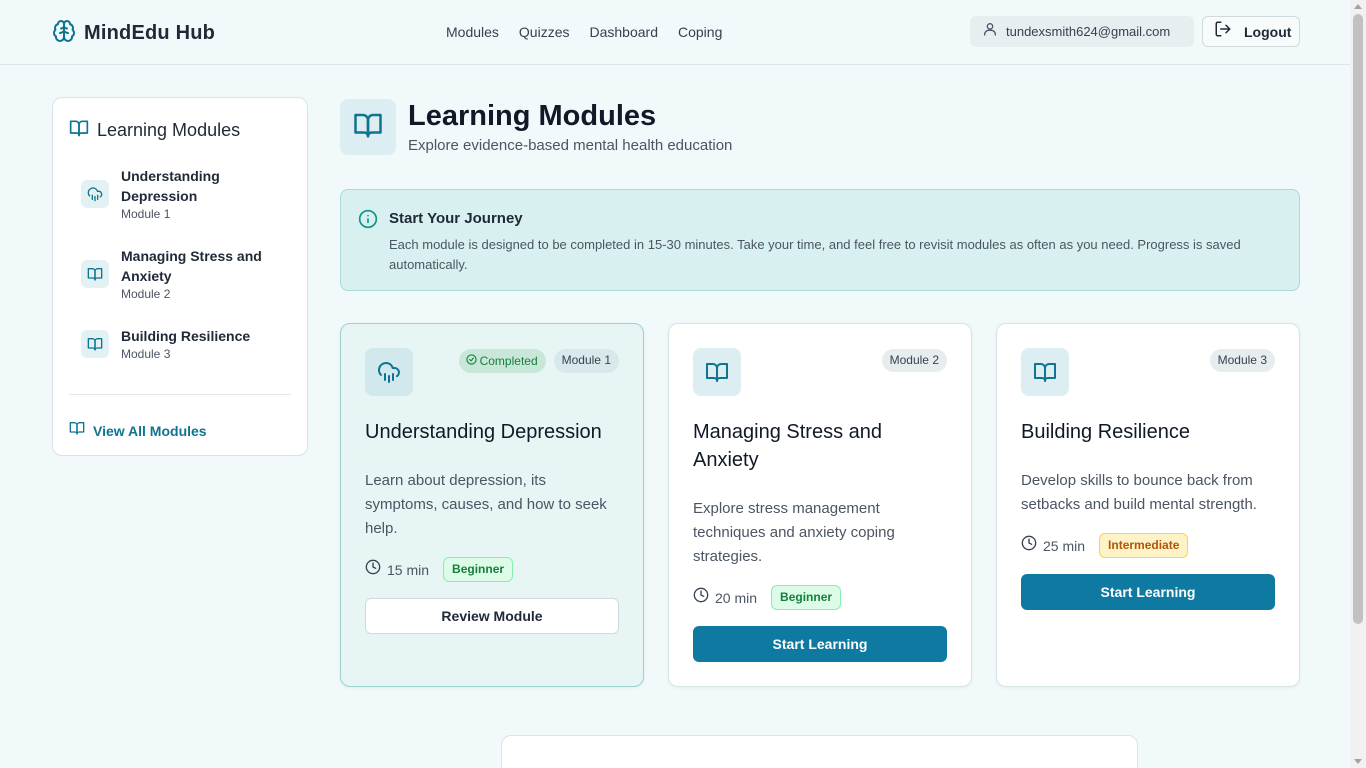 Image resolution: width=1366 pixels, height=768 pixels. What do you see at coordinates (146, 294) in the screenshot?
I see `sidebar-item-subtitle: Module 2` at bounding box center [146, 294].